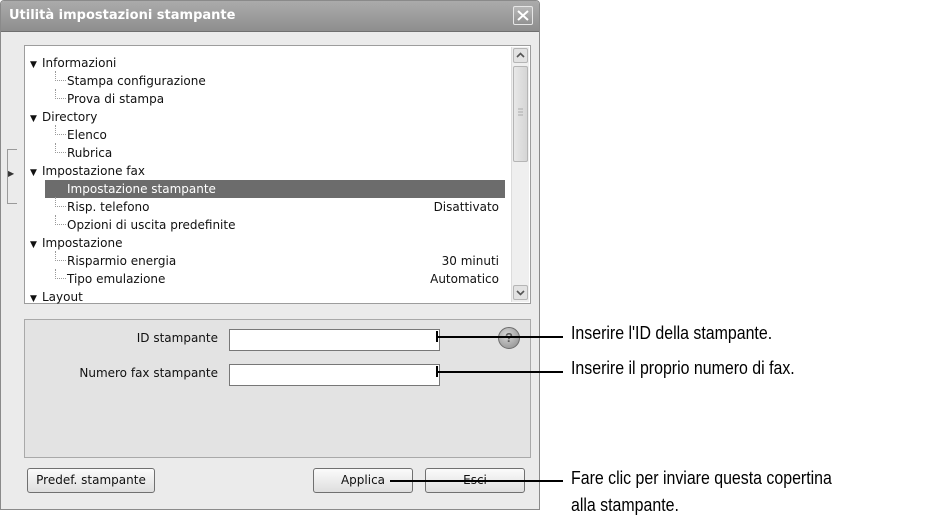 This screenshot has height=516, width=930. I want to click on callout-line-fax-number, so click(499, 372).